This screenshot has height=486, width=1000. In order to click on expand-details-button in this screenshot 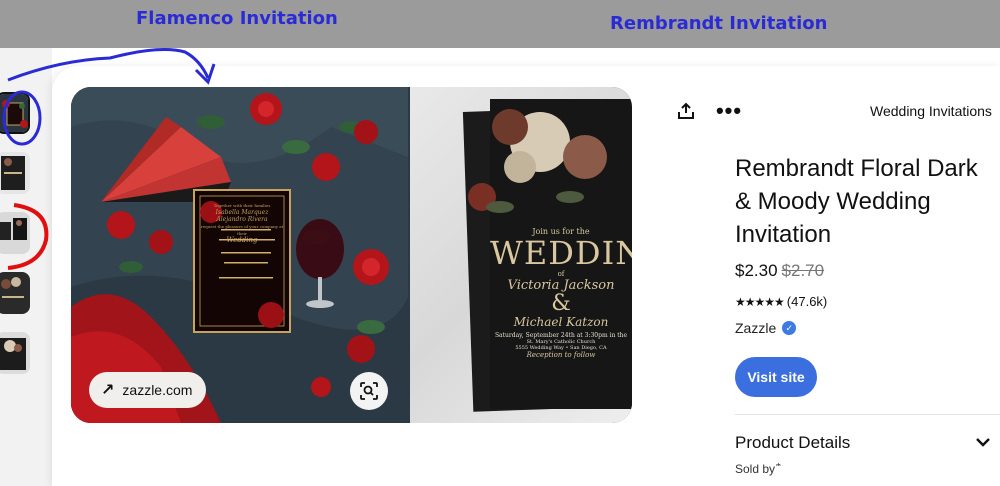, I will do `click(983, 444)`.